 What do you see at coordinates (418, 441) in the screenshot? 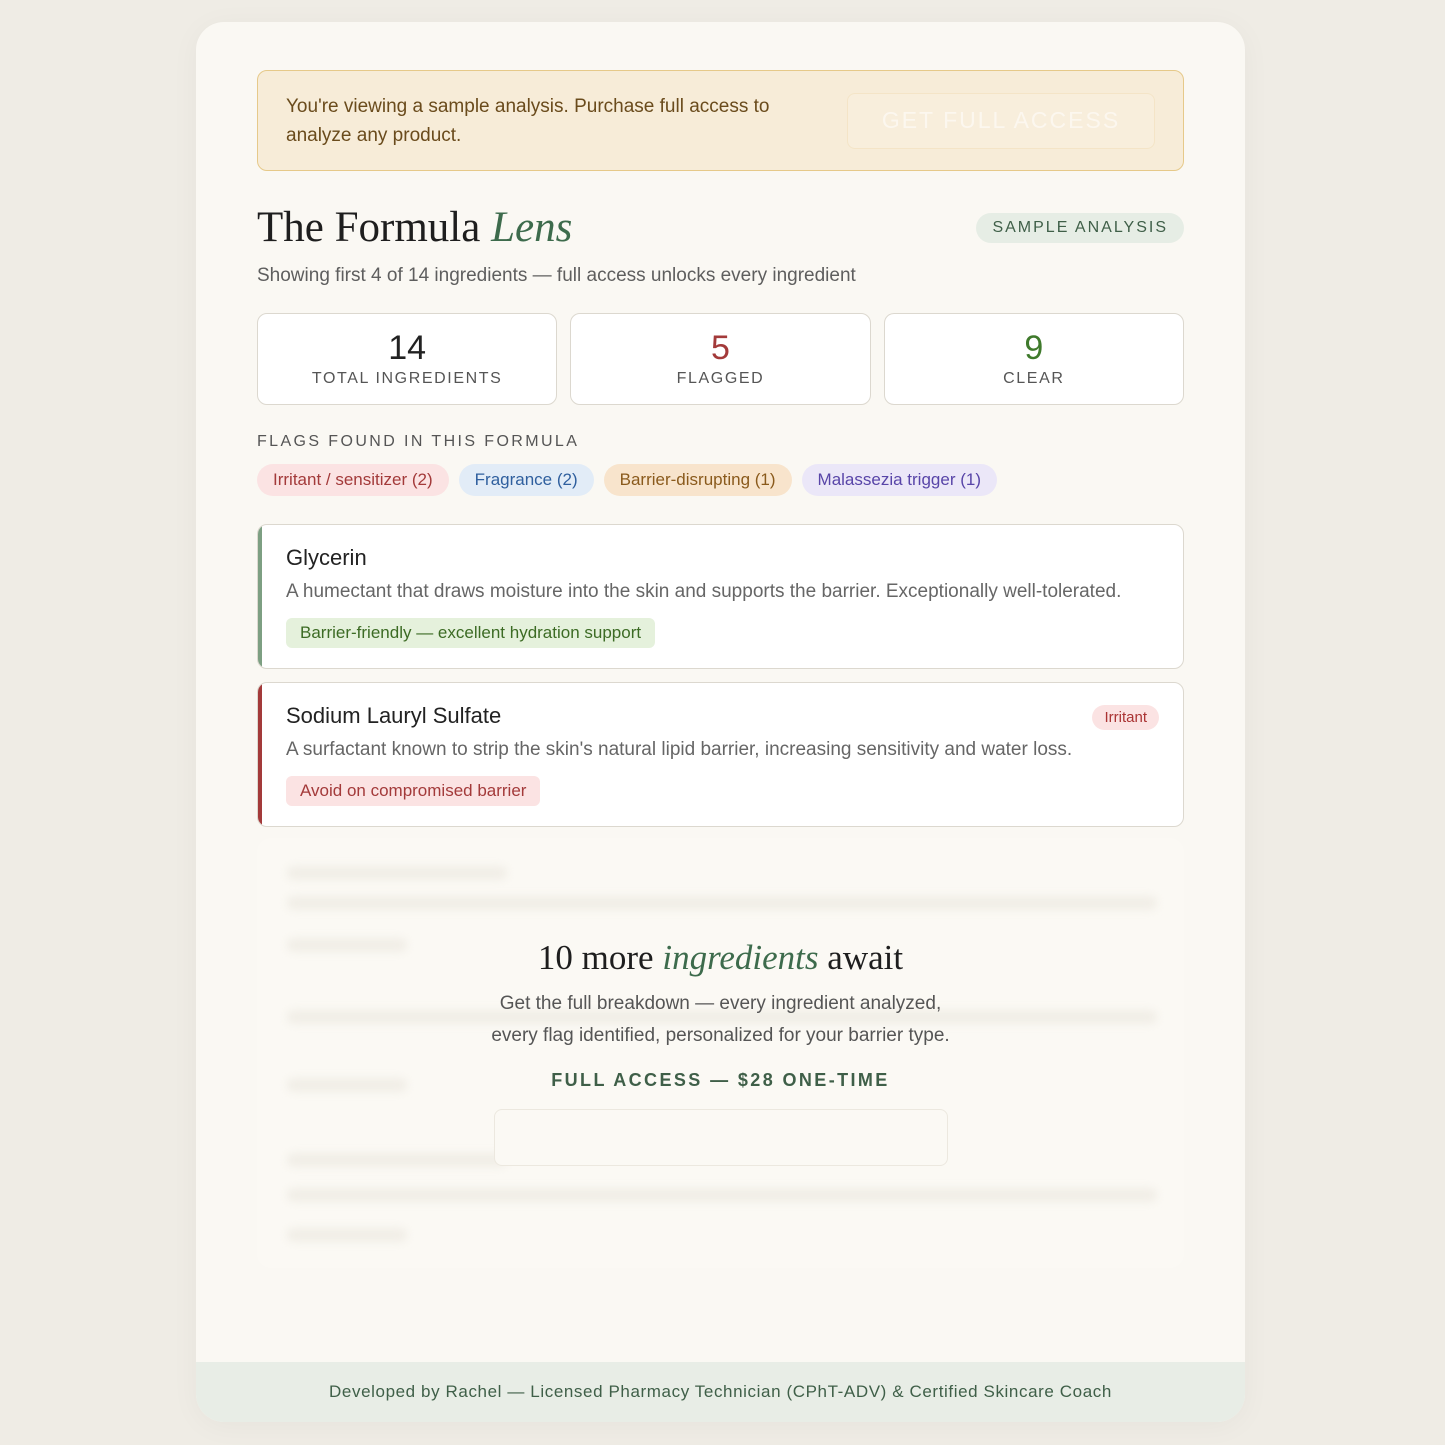
I see `flags-heading: FLAGS FOUND IN THIS FORMULA` at bounding box center [418, 441].